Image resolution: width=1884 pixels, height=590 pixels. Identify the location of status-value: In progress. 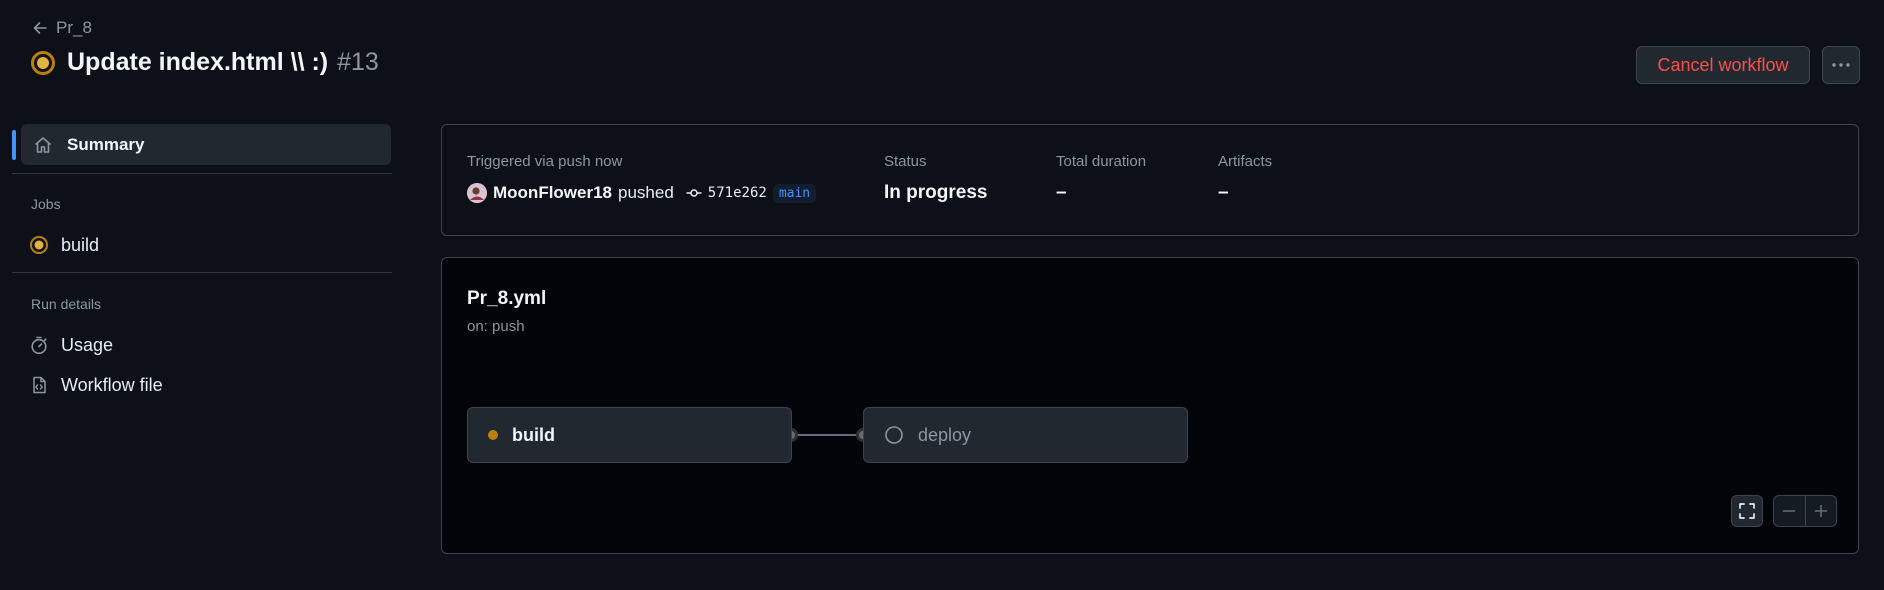
(936, 192).